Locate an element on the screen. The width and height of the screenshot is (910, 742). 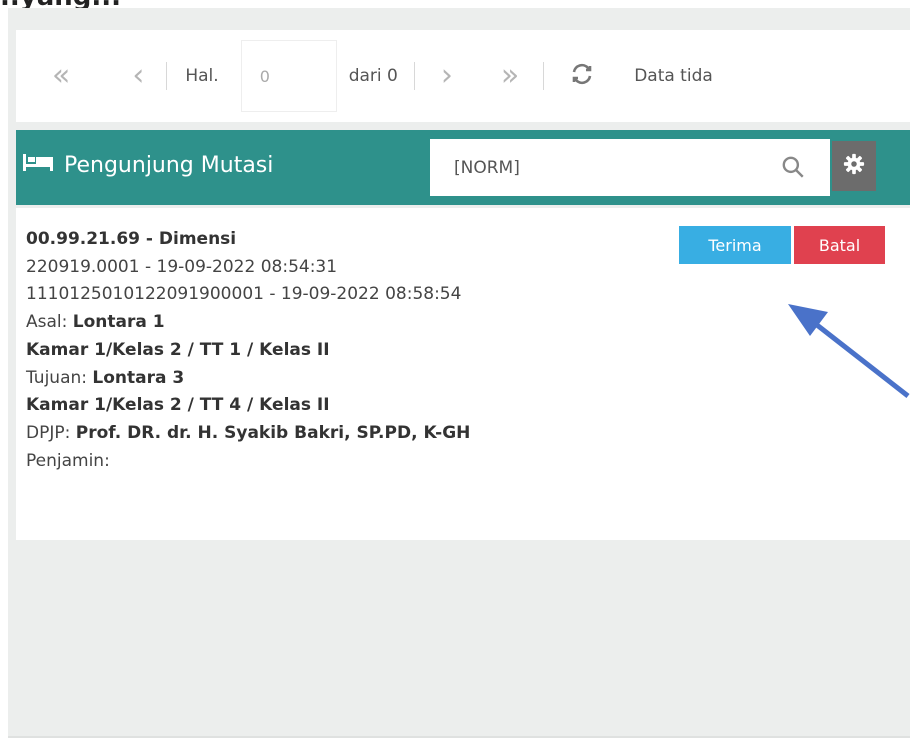
header-title-group: Pengunjung Mutasi is located at coordinates (147, 165).